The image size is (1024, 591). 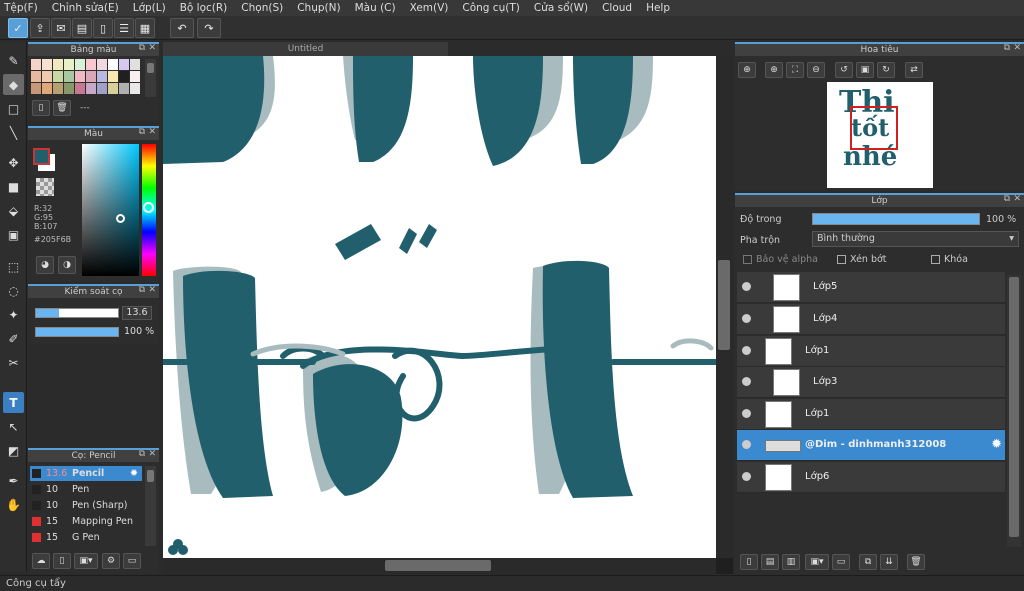 I want to click on new-8bit-layer-icon: ▥, so click(x=791, y=562).